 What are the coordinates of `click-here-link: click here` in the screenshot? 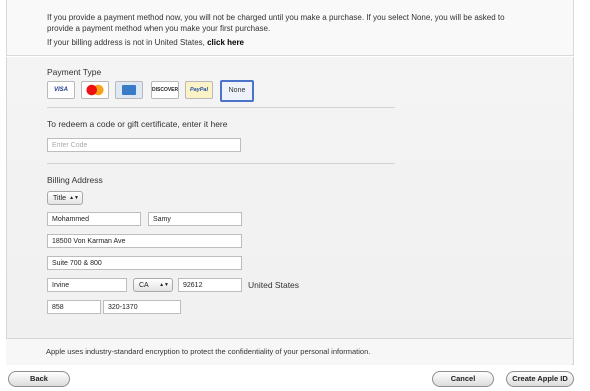 It's located at (225, 42).